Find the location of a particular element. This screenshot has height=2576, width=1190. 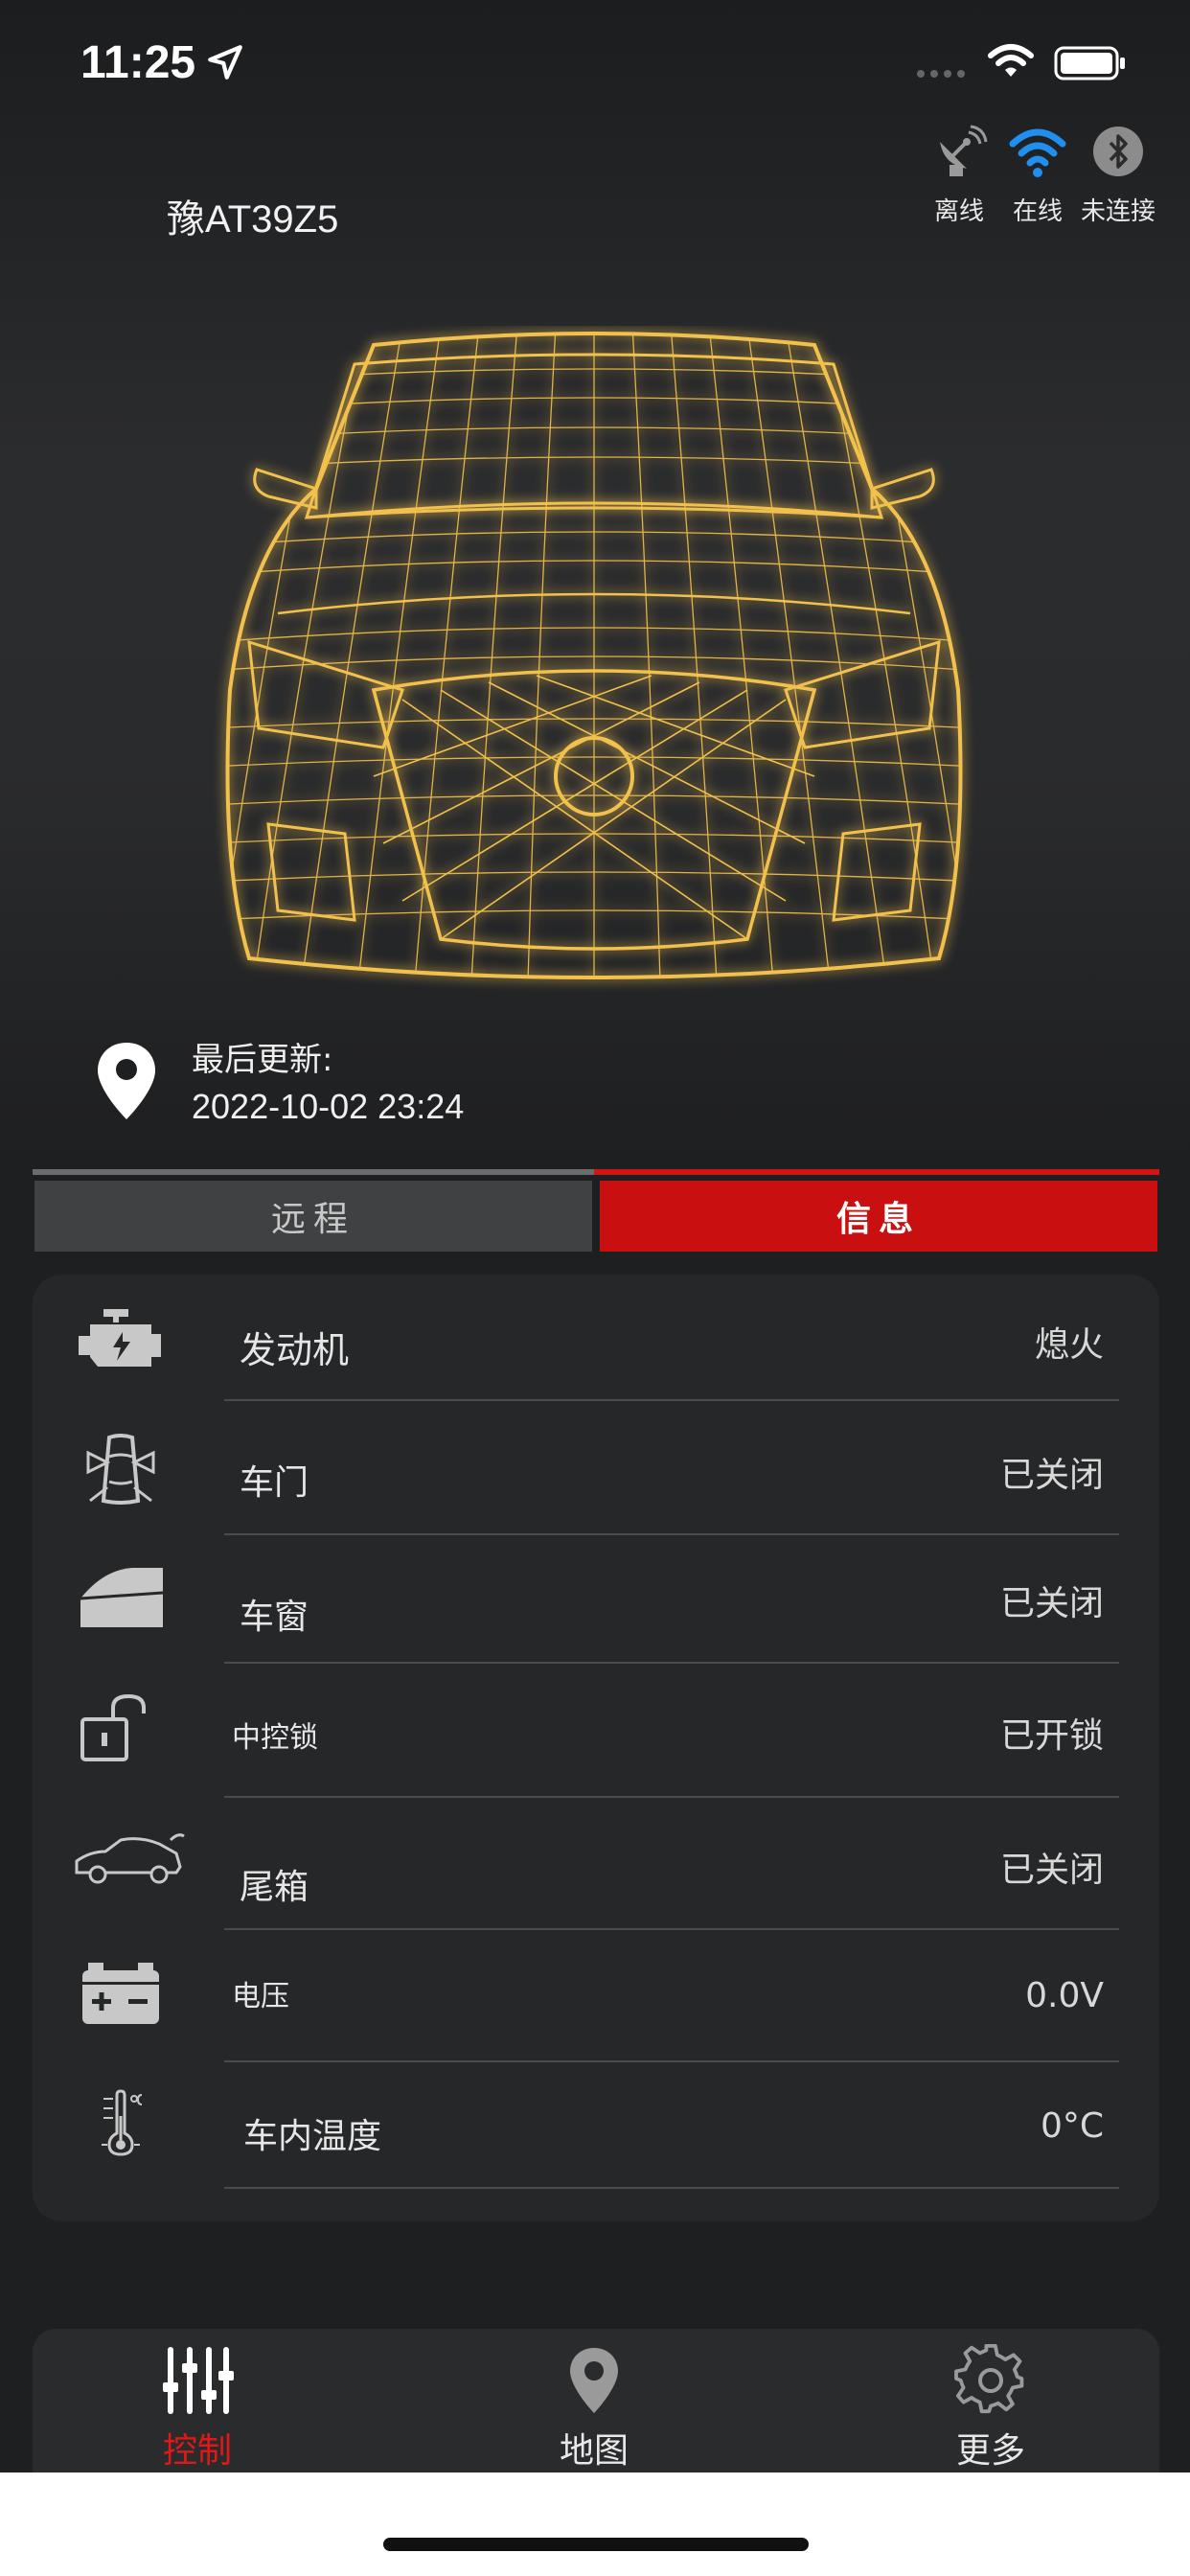

status-time: 11:25 is located at coordinates (138, 63).